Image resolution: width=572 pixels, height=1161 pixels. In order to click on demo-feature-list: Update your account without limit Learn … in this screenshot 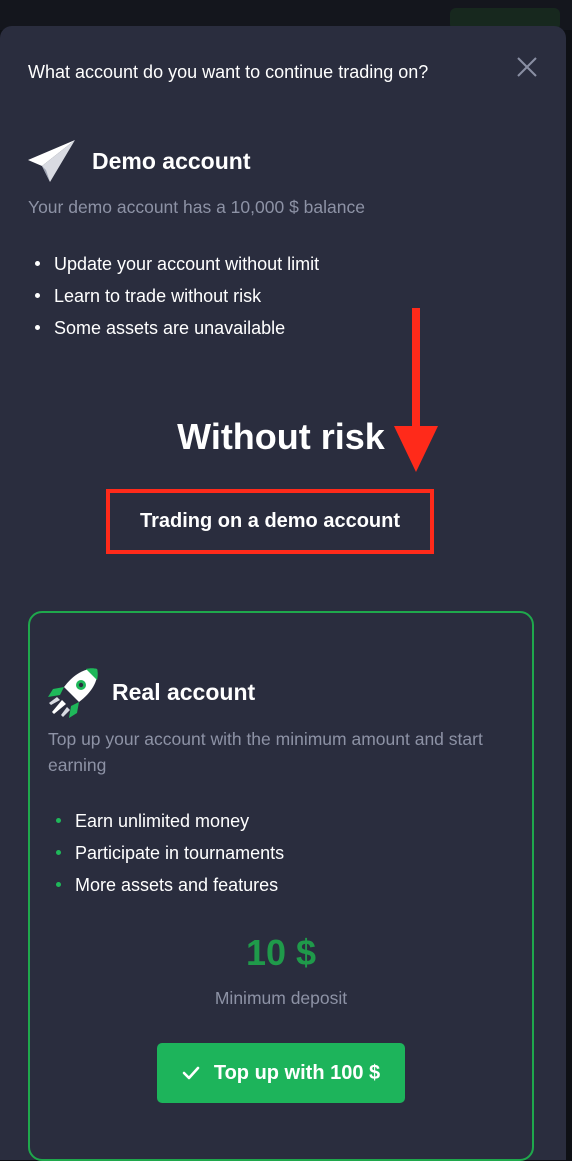, I will do `click(176, 302)`.